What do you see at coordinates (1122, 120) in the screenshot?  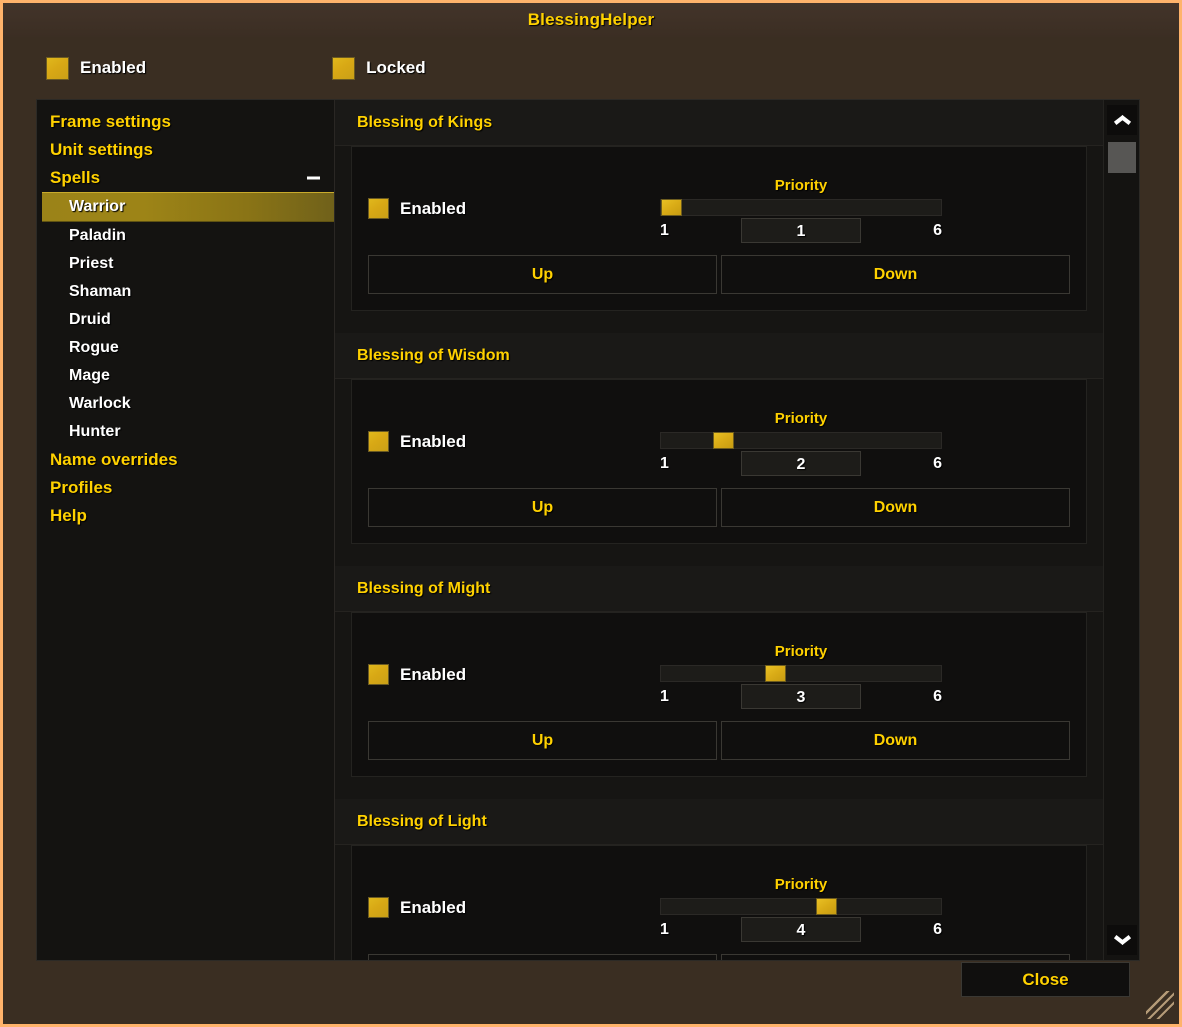 I see `scroll-up-button` at bounding box center [1122, 120].